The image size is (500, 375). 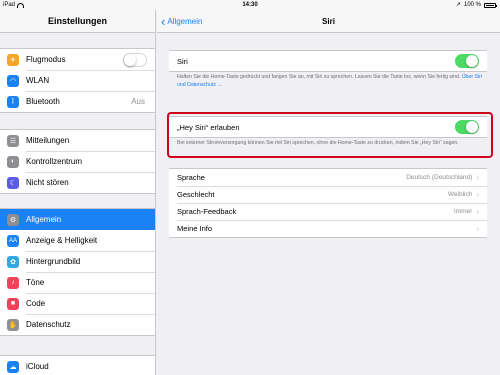 I want to click on sidebar-item-label: Allgemein, so click(x=44, y=219).